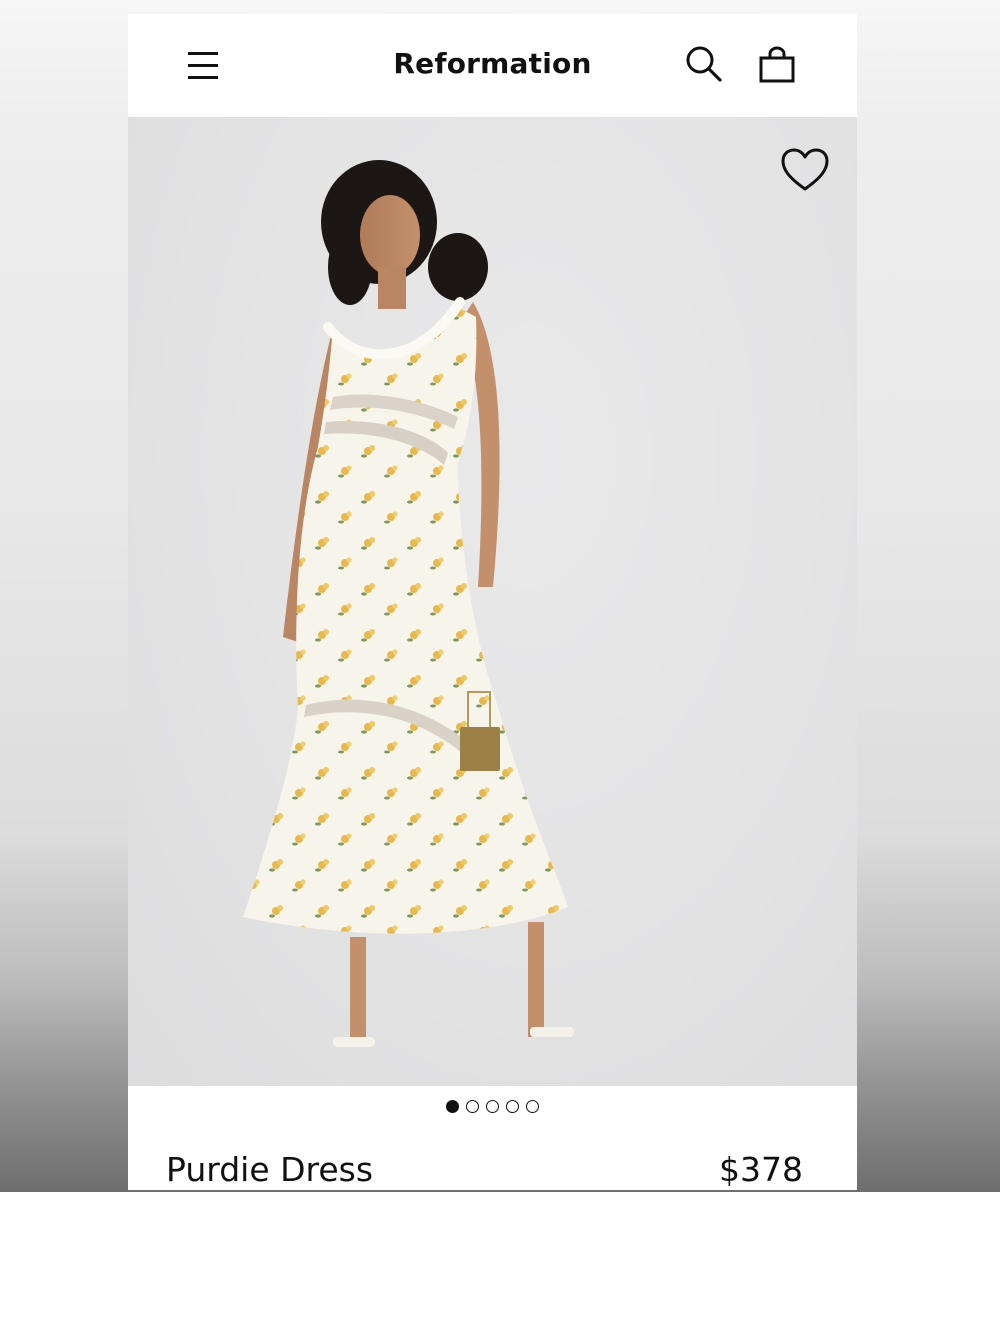  I want to click on search-button, so click(704, 64).